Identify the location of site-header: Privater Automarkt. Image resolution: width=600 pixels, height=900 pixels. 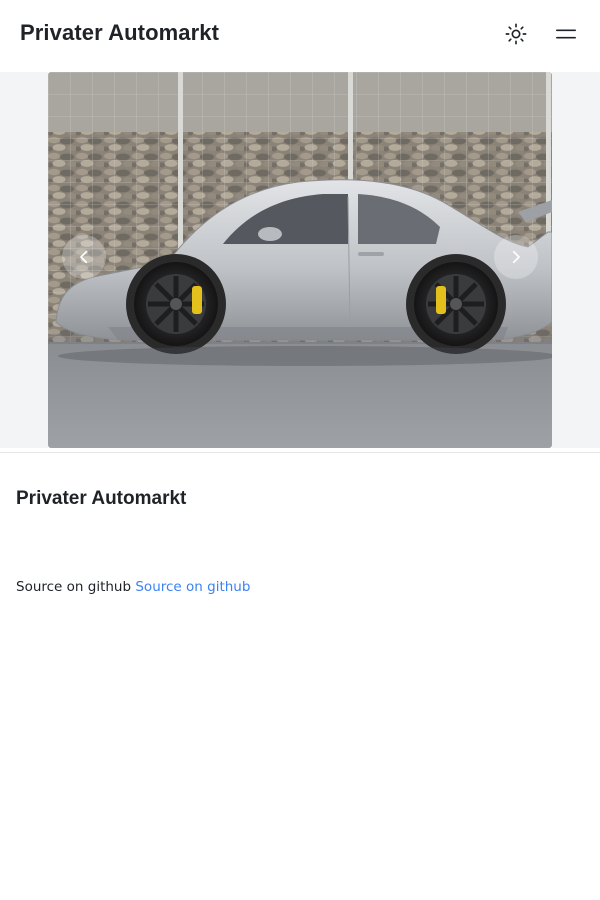
(300, 34).